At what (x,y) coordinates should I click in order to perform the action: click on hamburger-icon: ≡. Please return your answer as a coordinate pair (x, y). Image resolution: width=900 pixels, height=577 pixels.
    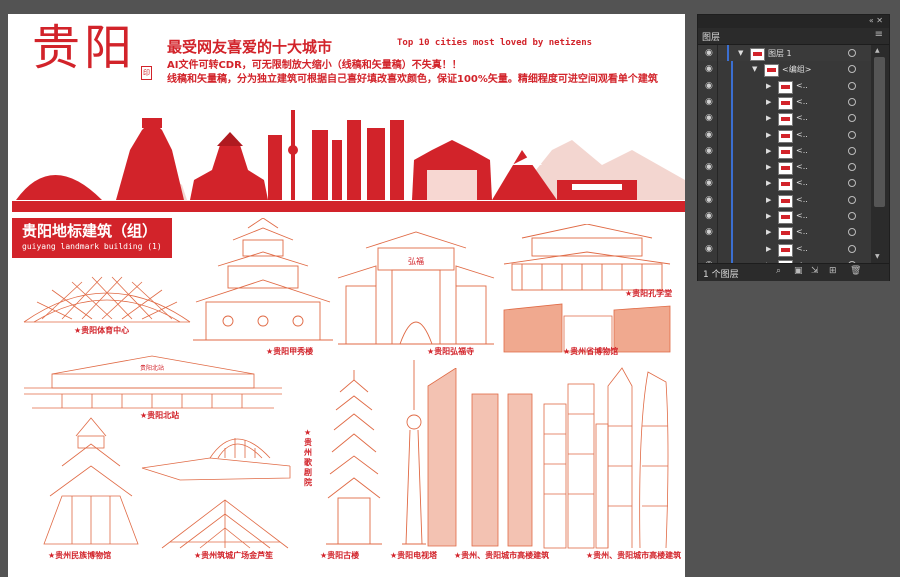
    Looking at the image, I should click on (879, 34).